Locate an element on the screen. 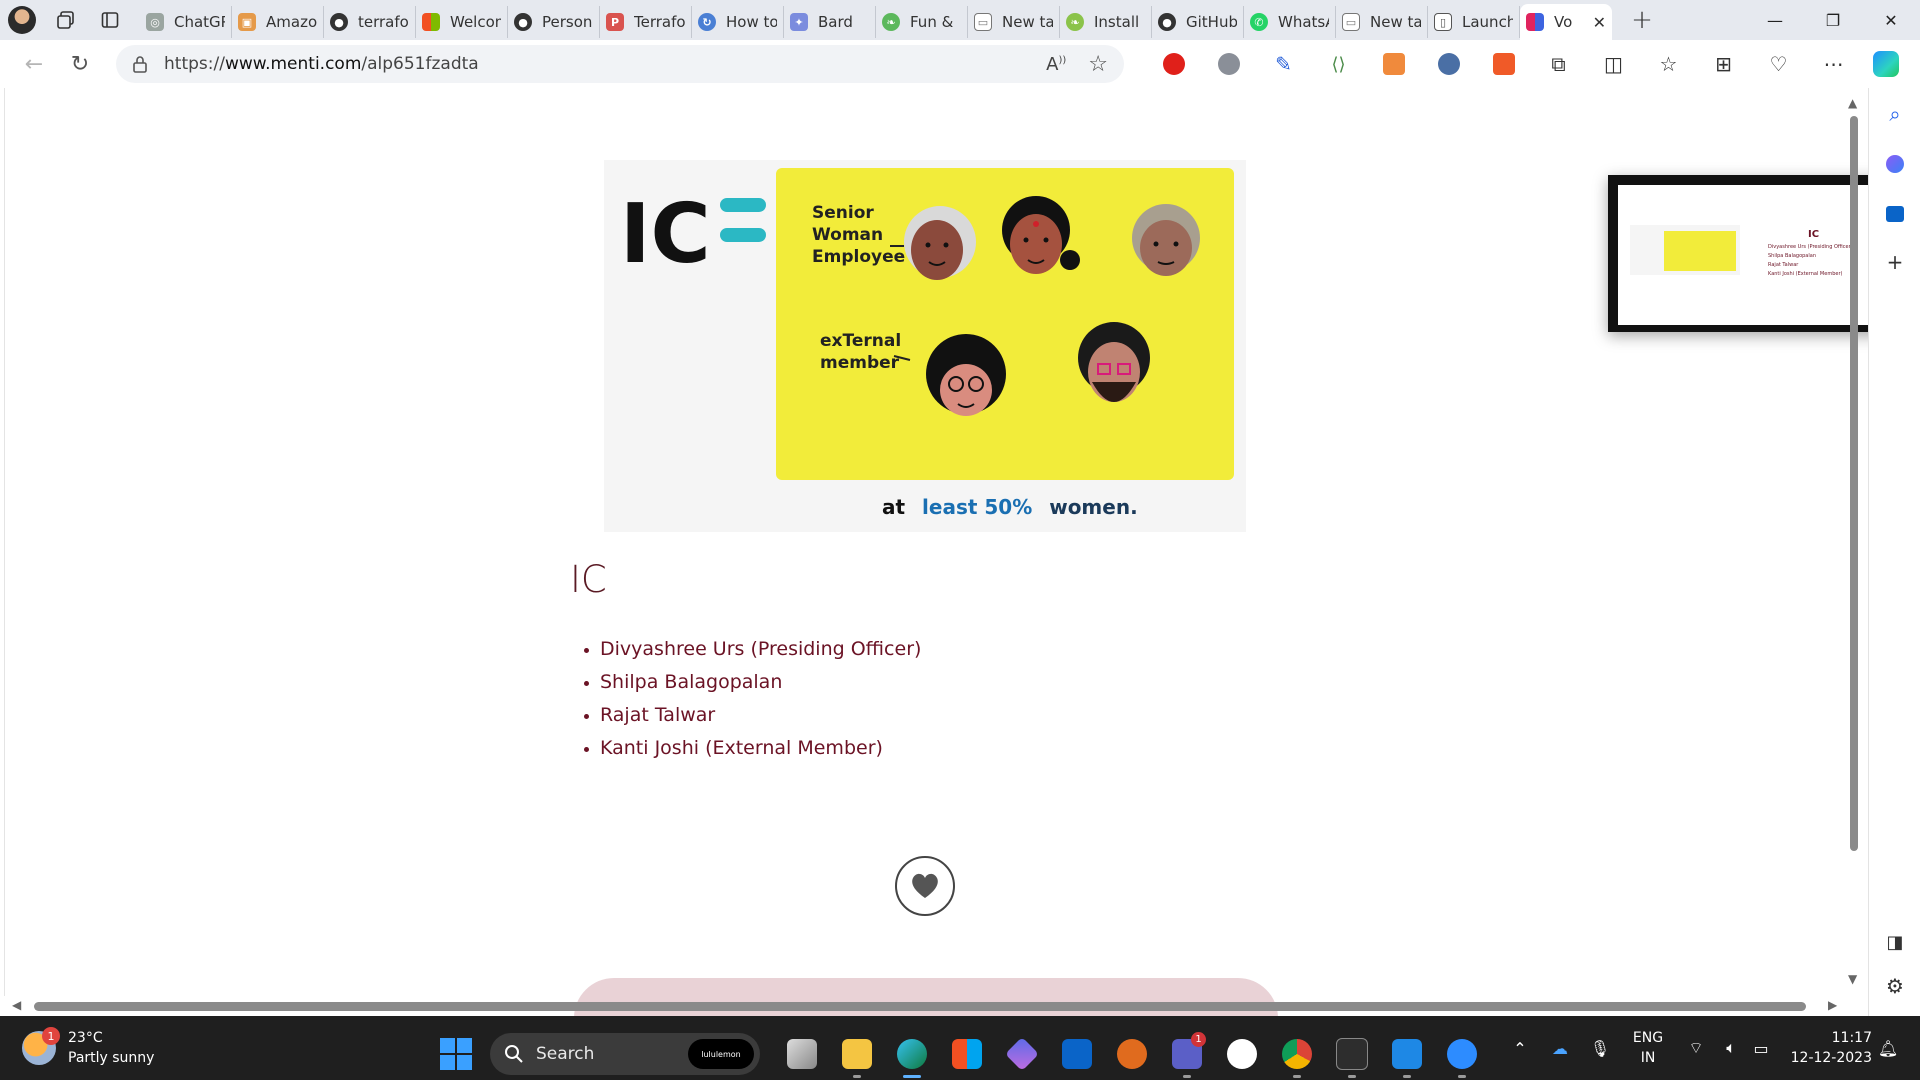  sidebar-hide-button: ◨ is located at coordinates (1895, 942).